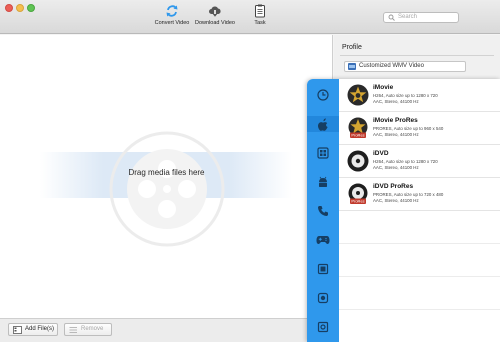  I want to click on search-icon, so click(391, 17).